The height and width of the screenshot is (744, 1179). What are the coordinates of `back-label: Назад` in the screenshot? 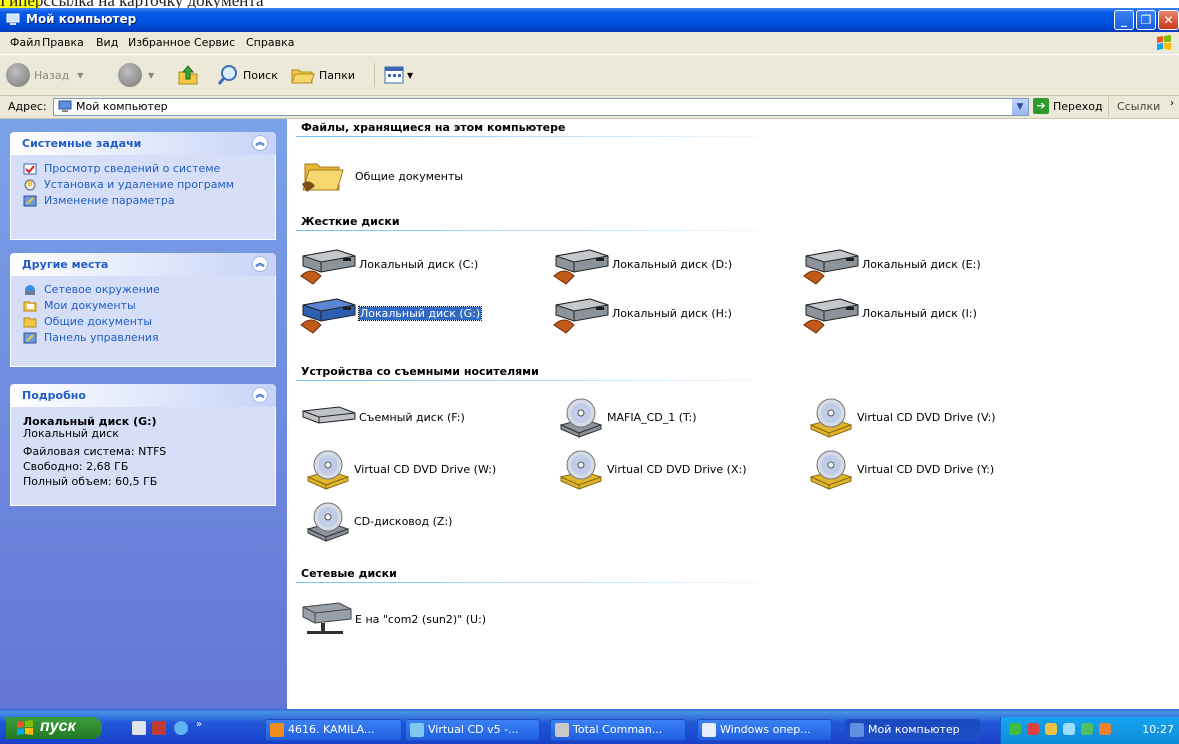 It's located at (52, 75).